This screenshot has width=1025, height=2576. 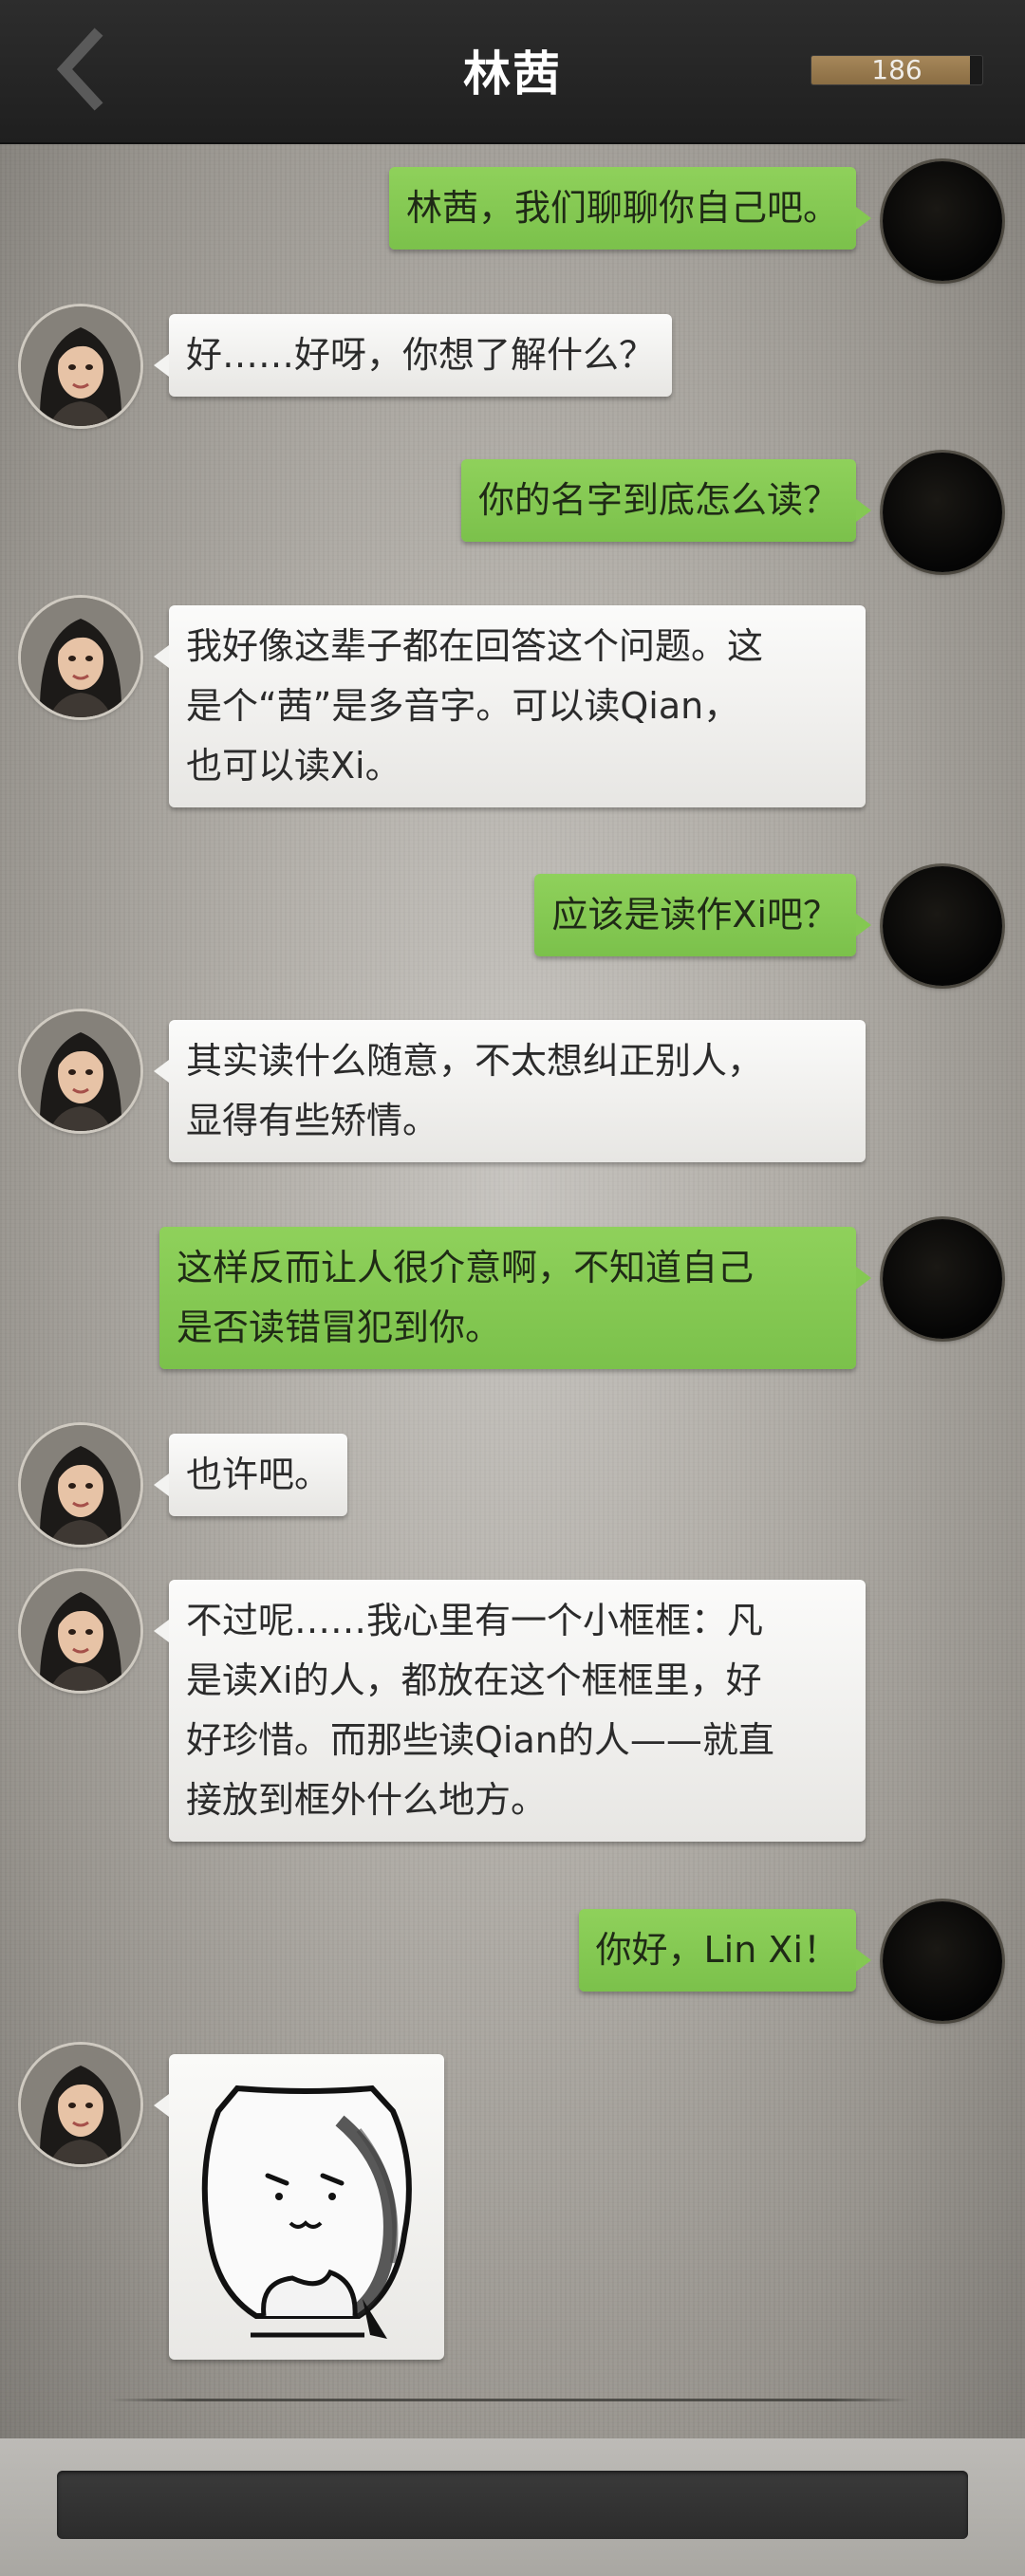 I want to click on message-bubble-in: 其实读什么随意，不太想纠正别人， 显得有些矫情。, so click(x=510, y=1091).